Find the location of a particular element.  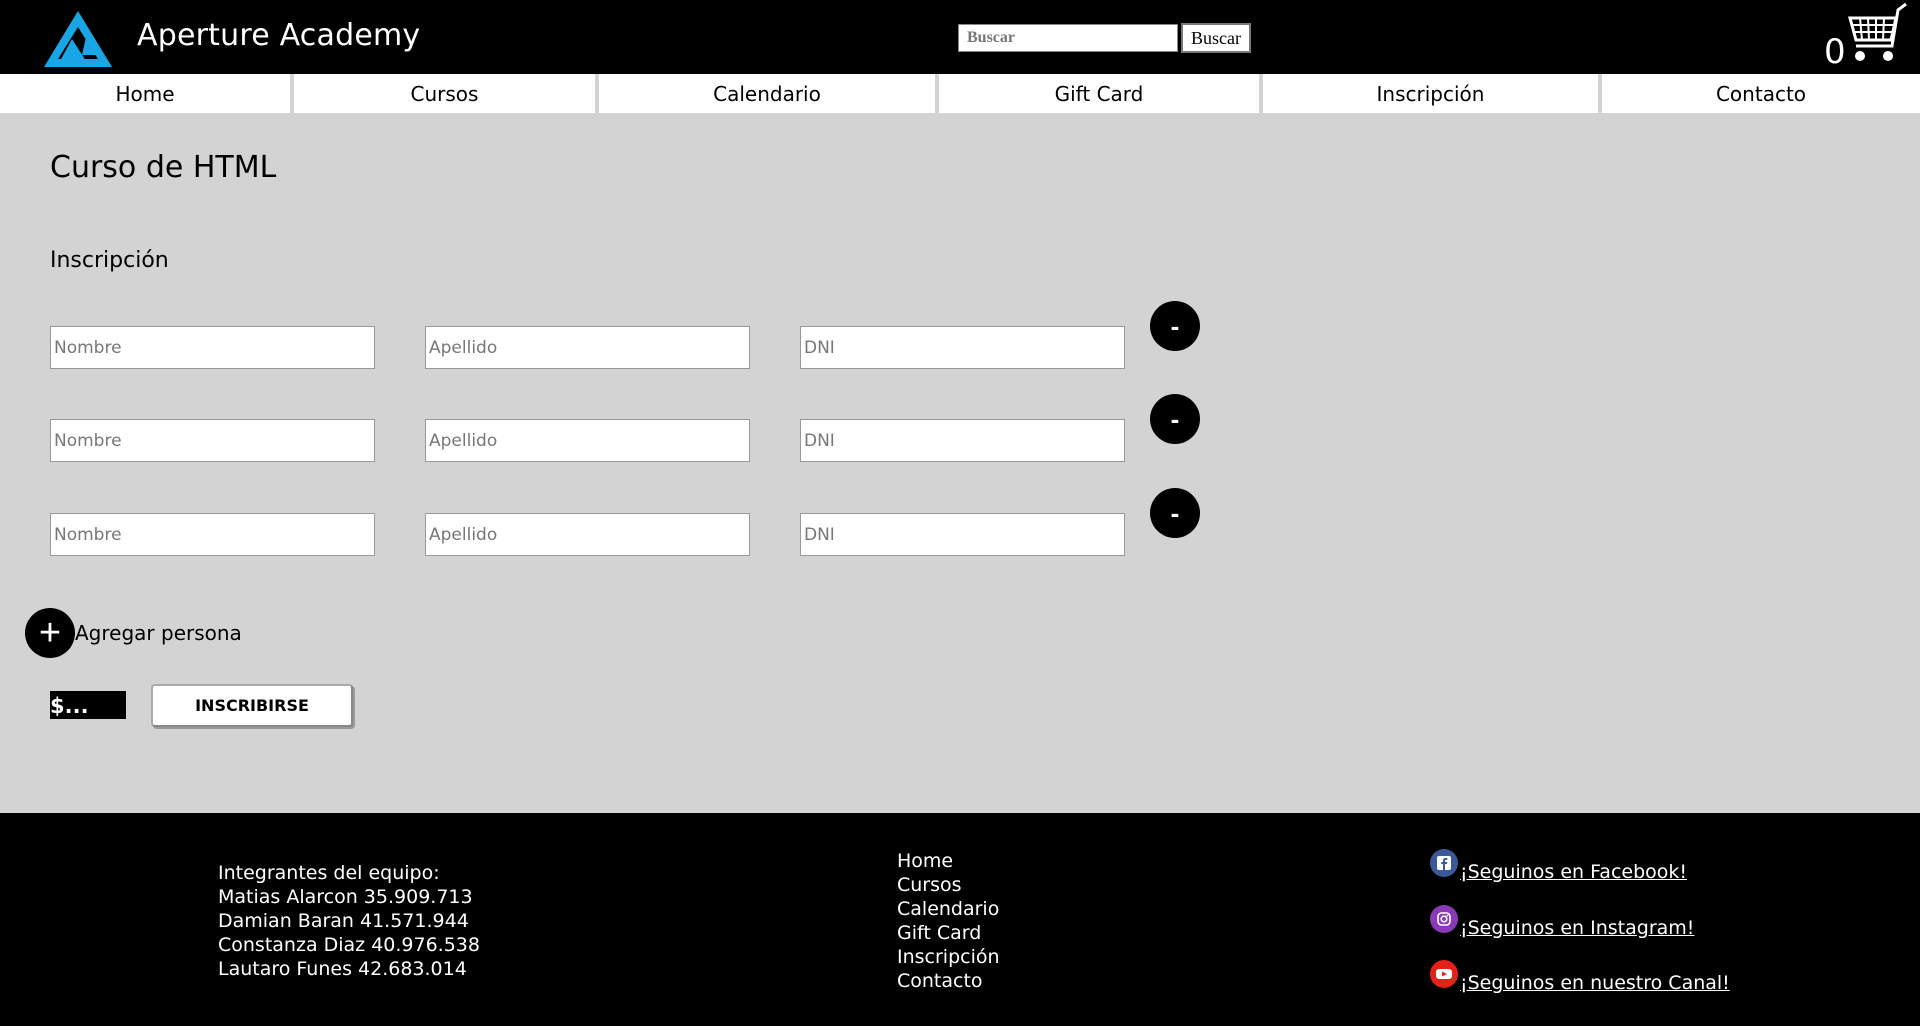

footer-link-inscripcion: Inscripción is located at coordinates (948, 957).